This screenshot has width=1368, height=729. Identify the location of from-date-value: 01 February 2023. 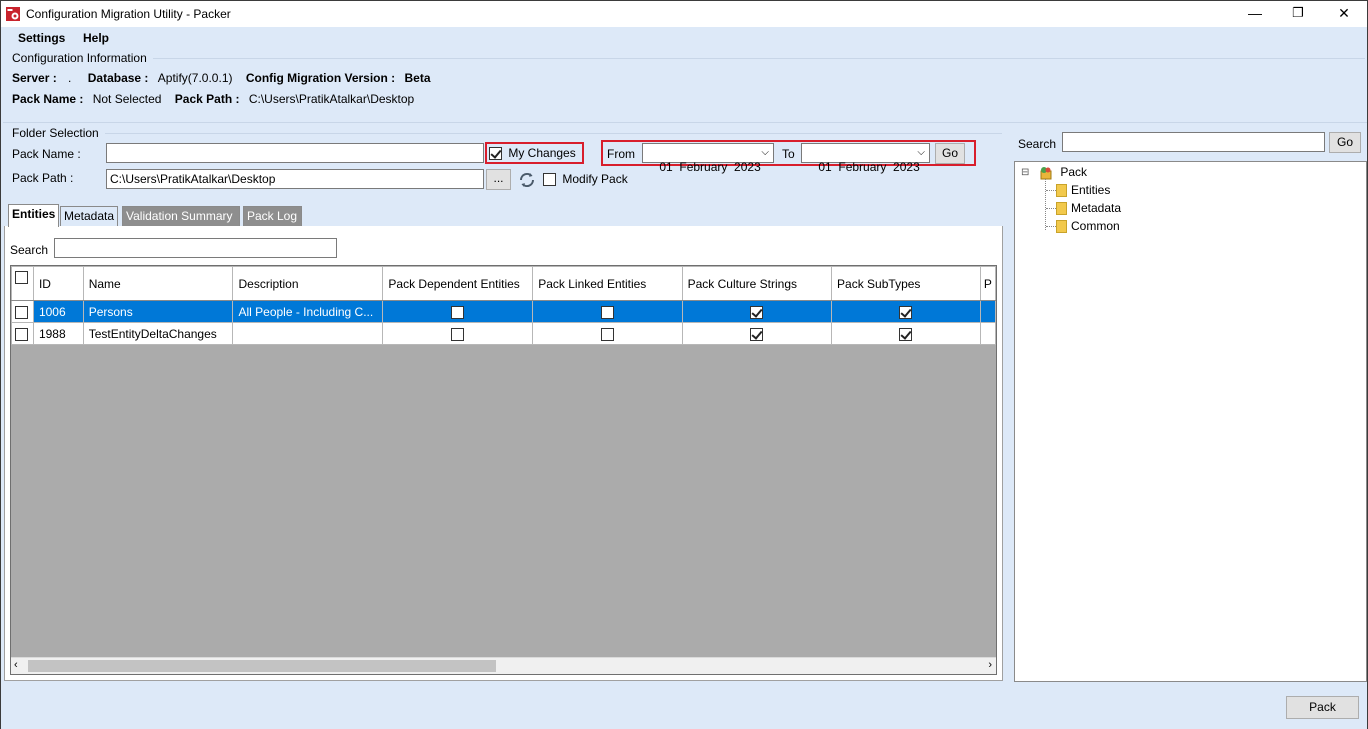
(710, 167).